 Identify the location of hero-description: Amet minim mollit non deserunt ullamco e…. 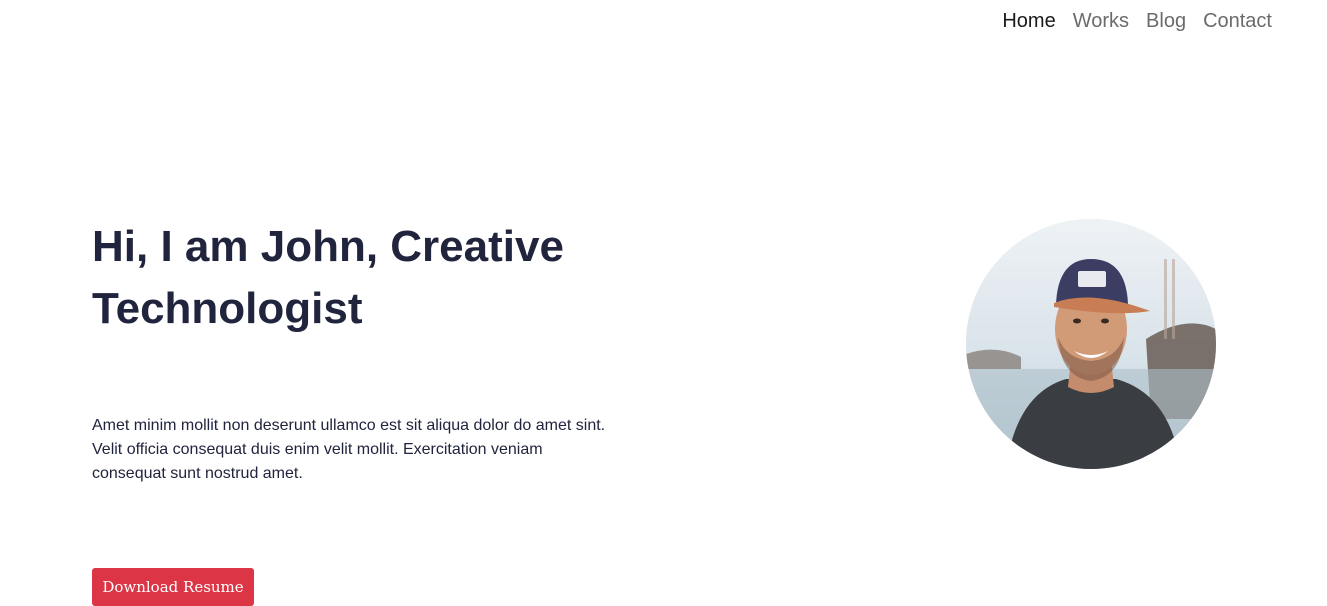
(349, 449).